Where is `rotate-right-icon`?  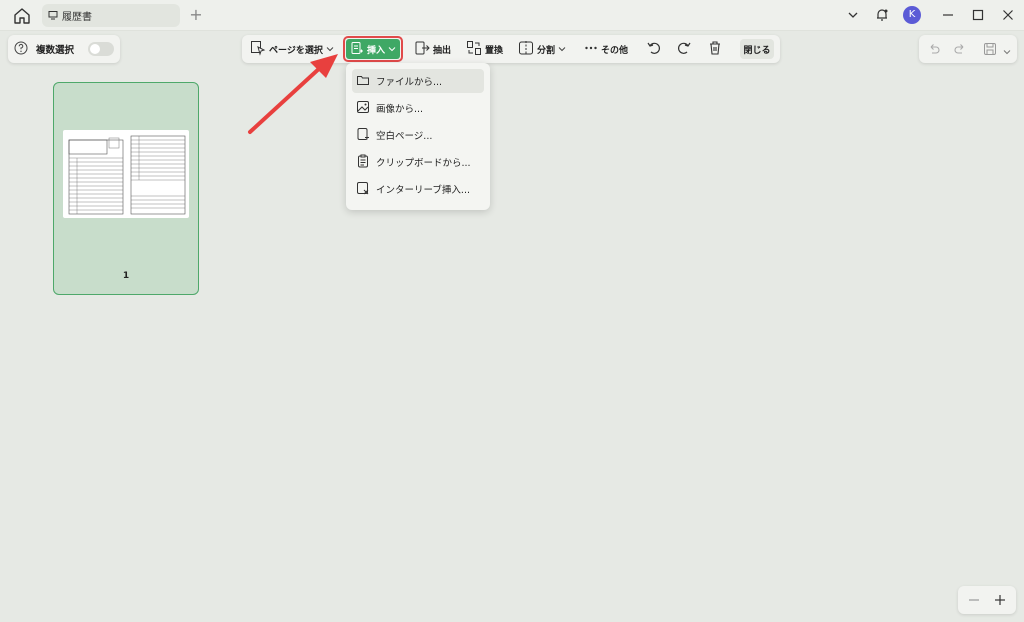 rotate-right-icon is located at coordinates (684, 49).